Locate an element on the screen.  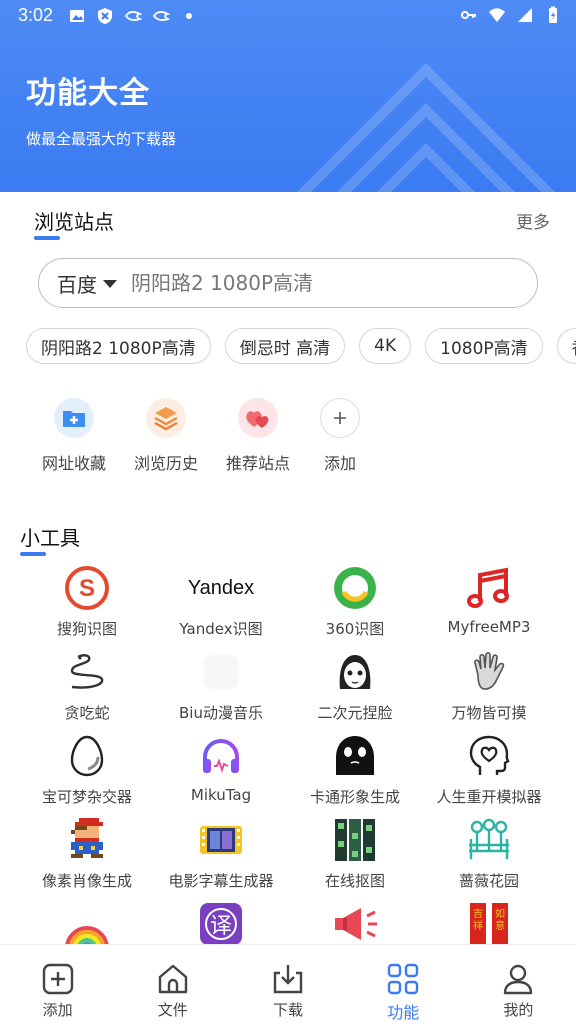
caret-down-icon is located at coordinates (110, 284).